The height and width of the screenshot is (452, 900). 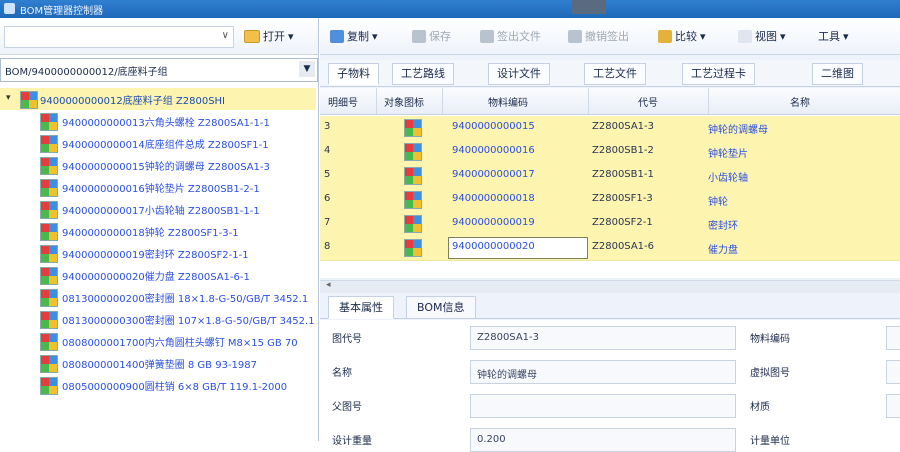 What do you see at coordinates (519, 74) in the screenshot?
I see `tab-design-file: 设计文件` at bounding box center [519, 74].